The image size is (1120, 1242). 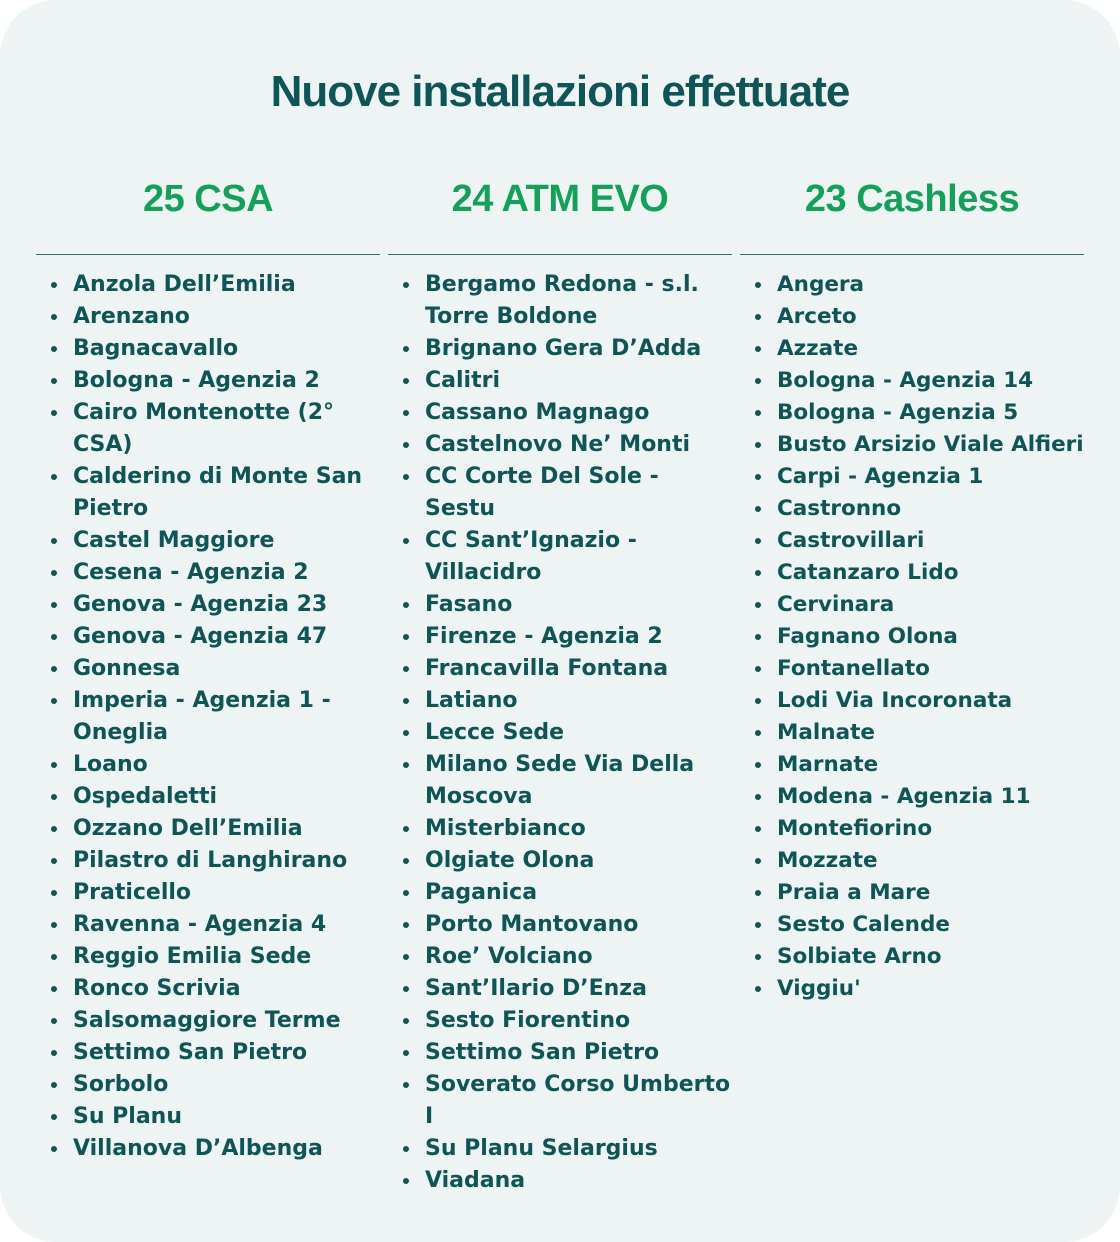 What do you see at coordinates (191, 572) in the screenshot?
I see `list-item-label: Cesena - Agenzia 2` at bounding box center [191, 572].